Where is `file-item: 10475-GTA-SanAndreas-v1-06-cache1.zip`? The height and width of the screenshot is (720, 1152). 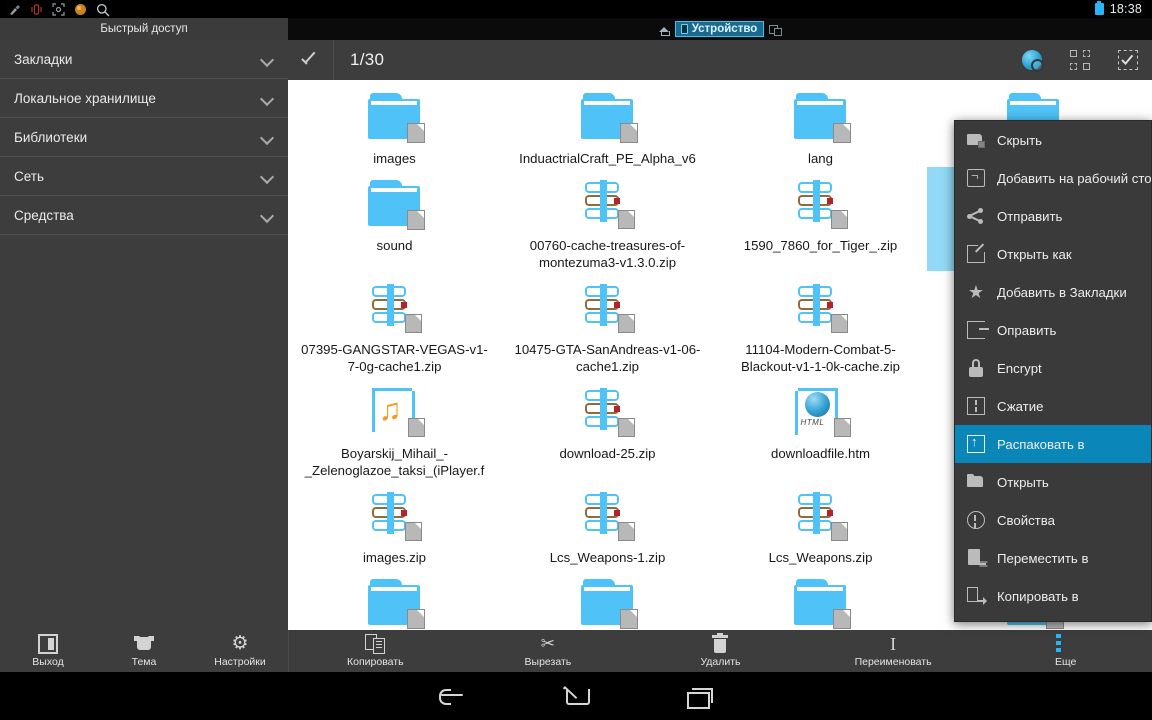 file-item: 10475-GTA-SanAndreas-v1-06-cache1.zip is located at coordinates (607, 323).